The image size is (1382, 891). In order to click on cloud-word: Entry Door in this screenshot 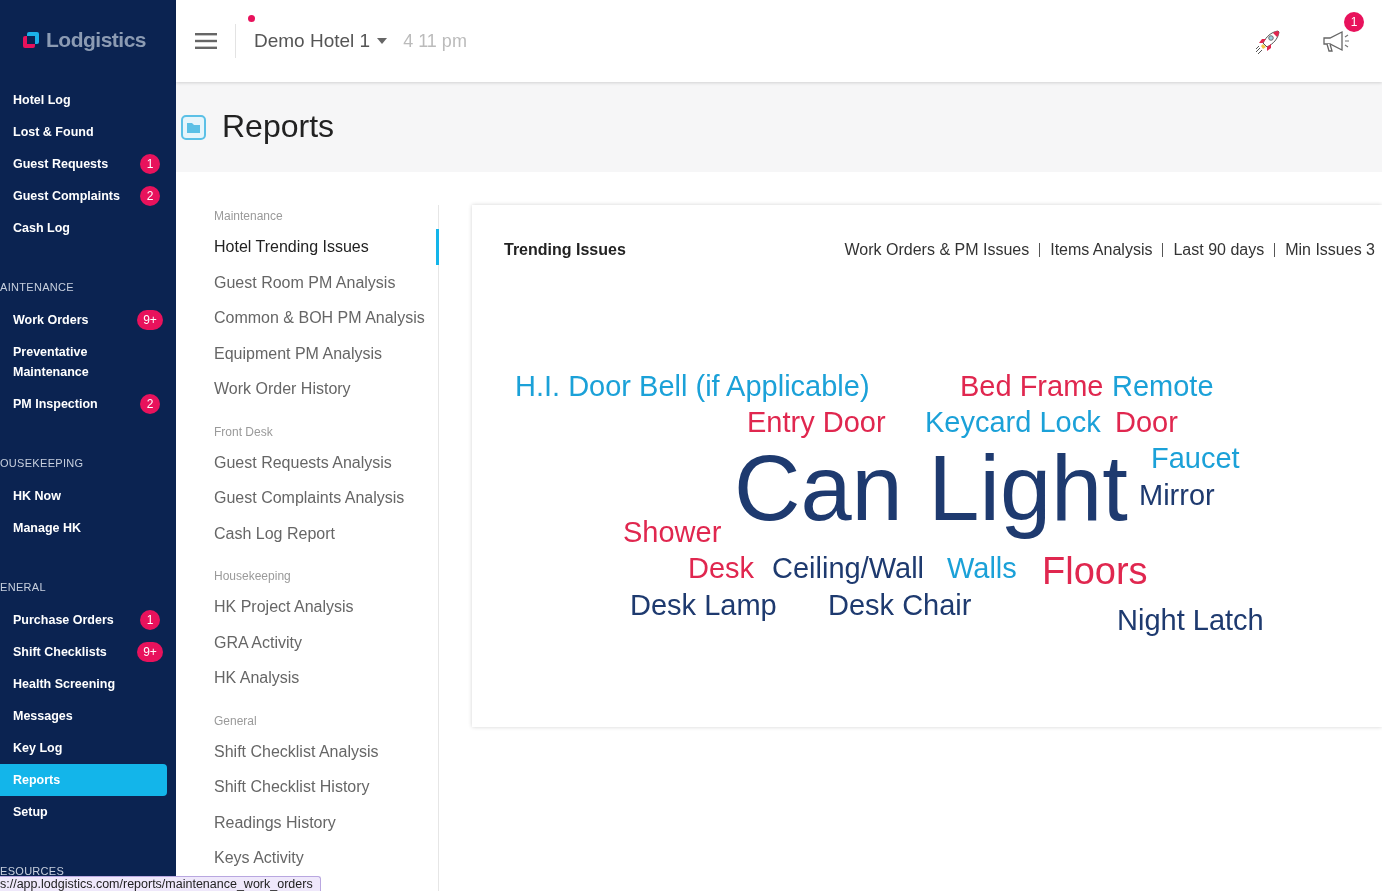, I will do `click(816, 421)`.